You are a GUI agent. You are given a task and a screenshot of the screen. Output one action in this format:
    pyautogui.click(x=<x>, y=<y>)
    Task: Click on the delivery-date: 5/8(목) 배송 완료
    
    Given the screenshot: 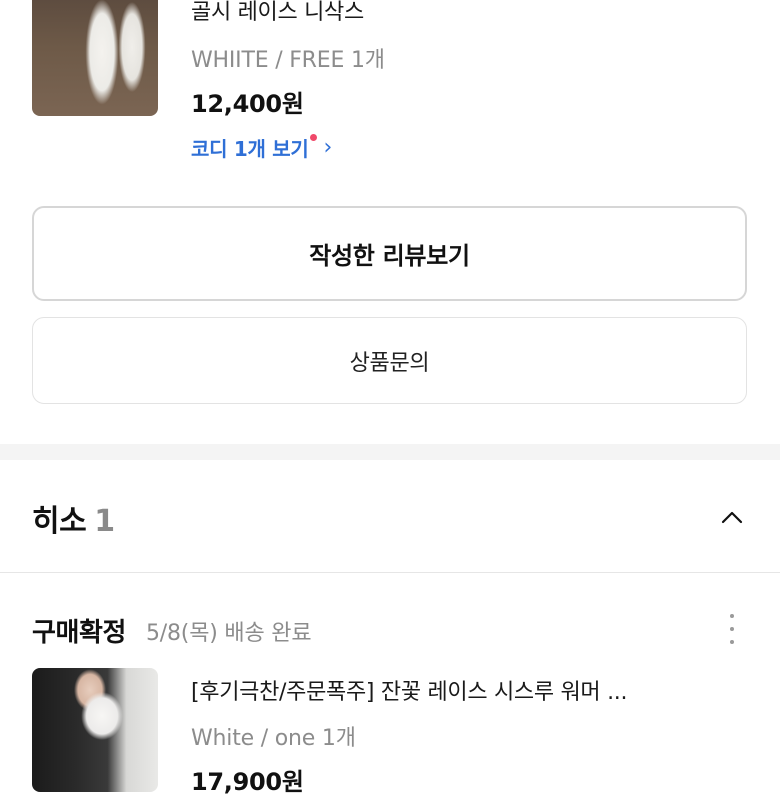 What is the action you would take?
    pyautogui.click(x=229, y=633)
    